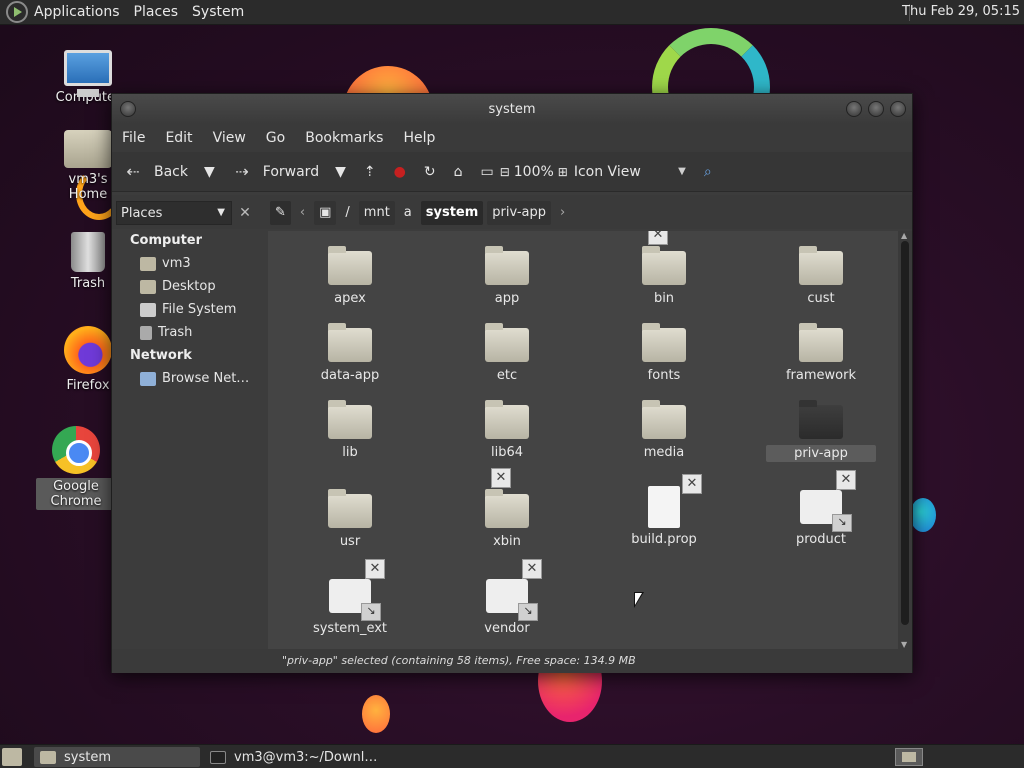  Describe the element at coordinates (199, 309) in the screenshot. I see `sidebar-item-label: File System` at that location.